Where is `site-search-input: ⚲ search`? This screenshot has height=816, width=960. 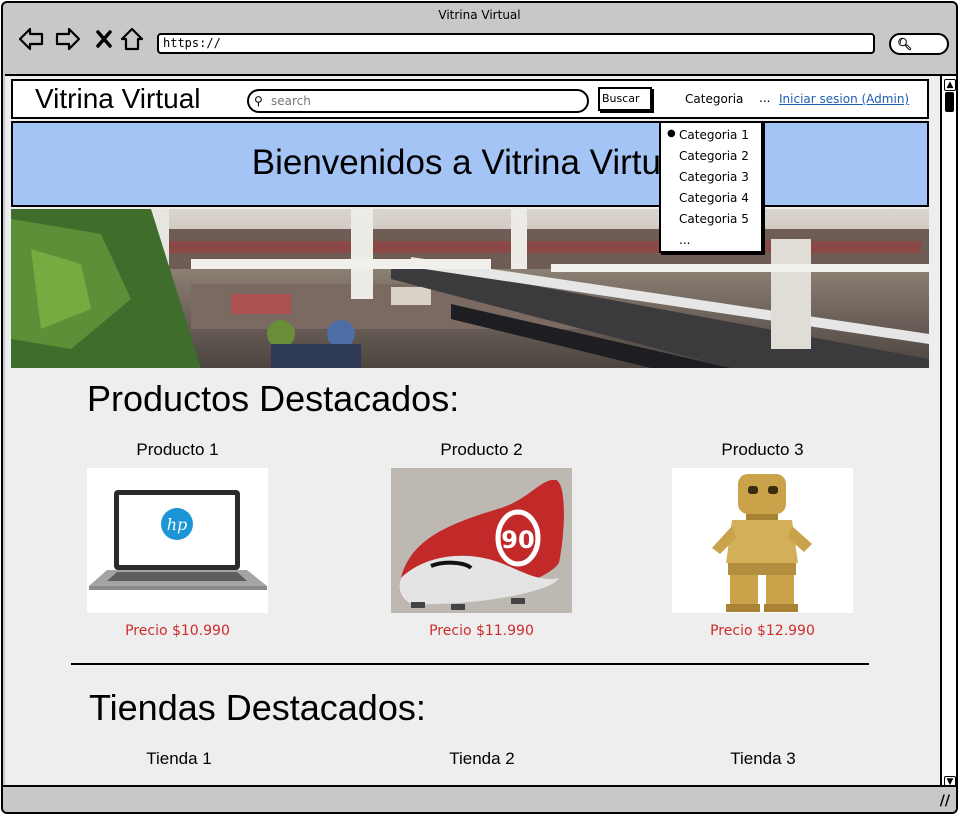 site-search-input: ⚲ search is located at coordinates (418, 101).